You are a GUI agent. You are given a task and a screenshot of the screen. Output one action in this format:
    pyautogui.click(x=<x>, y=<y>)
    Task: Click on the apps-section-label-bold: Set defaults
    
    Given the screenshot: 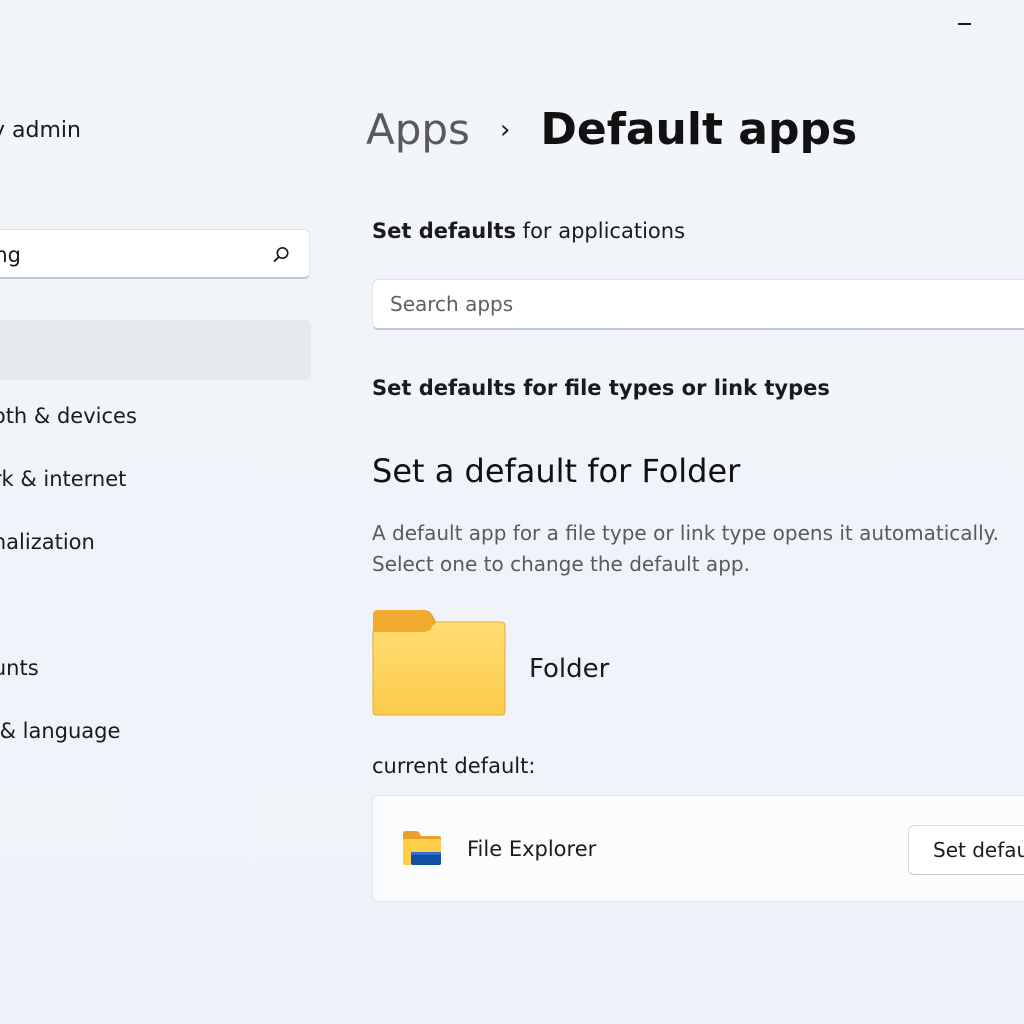 What is the action you would take?
    pyautogui.click(x=444, y=231)
    